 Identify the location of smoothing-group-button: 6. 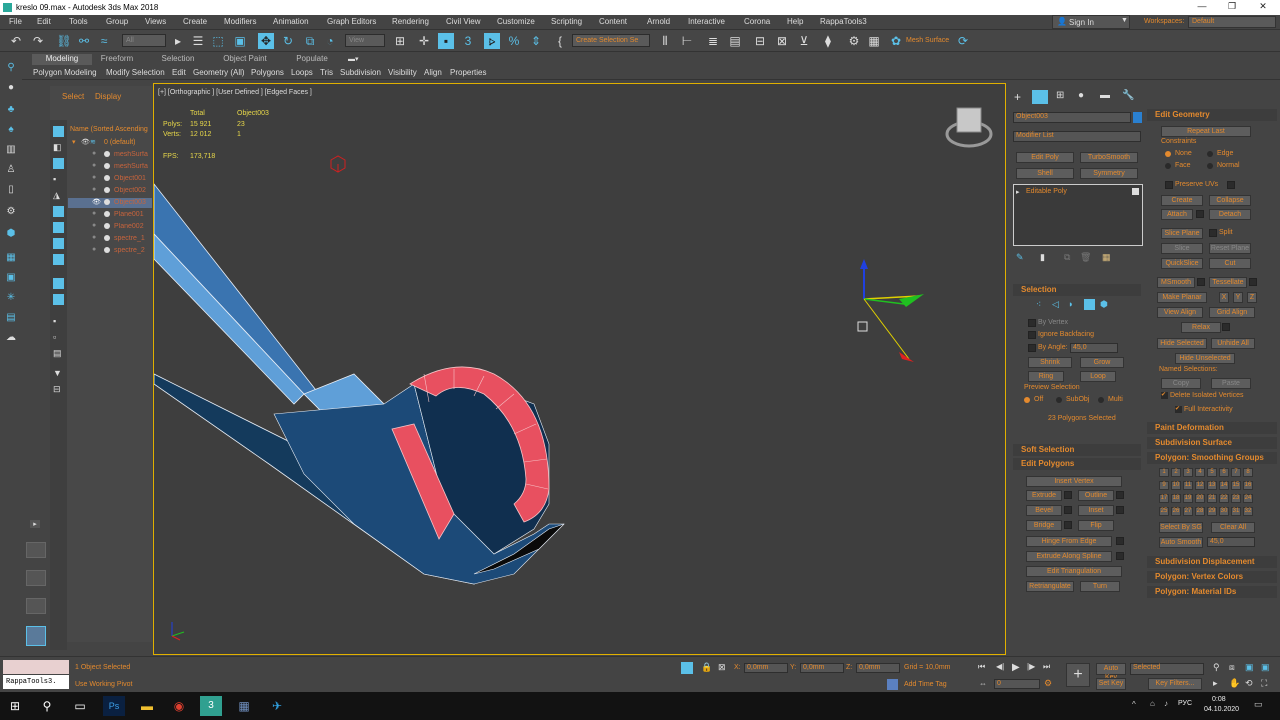
(1224, 472).